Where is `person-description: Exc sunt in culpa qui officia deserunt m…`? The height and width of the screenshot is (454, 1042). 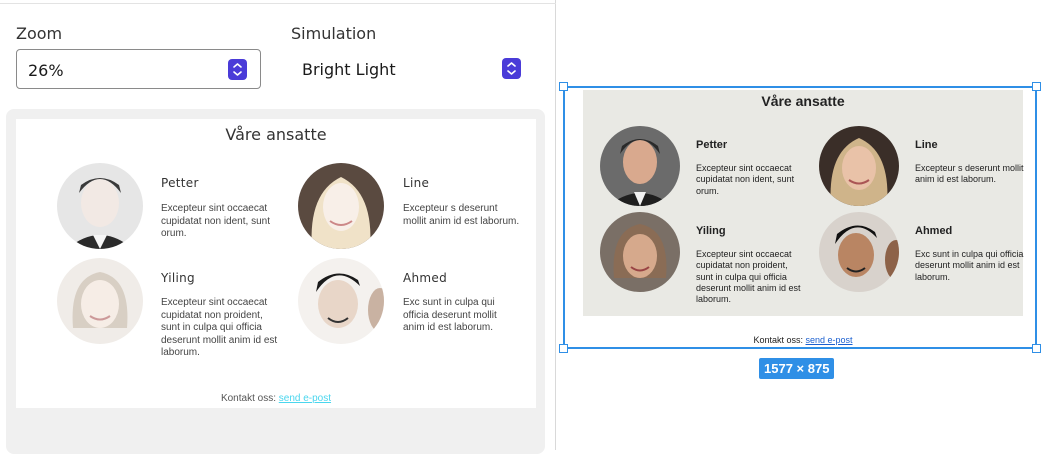
person-description: Exc sunt in culpa qui officia deserunt m… is located at coordinates (450, 315).